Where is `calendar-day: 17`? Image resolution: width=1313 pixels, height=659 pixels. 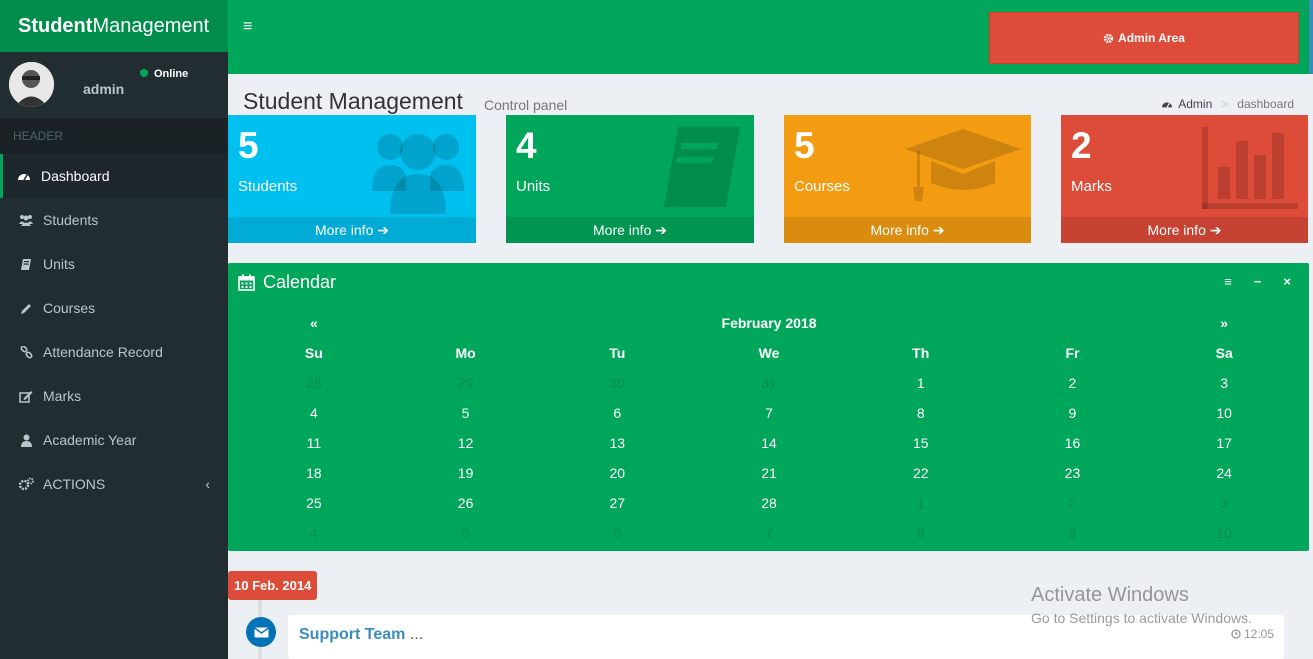
calendar-day: 17 is located at coordinates (1224, 443).